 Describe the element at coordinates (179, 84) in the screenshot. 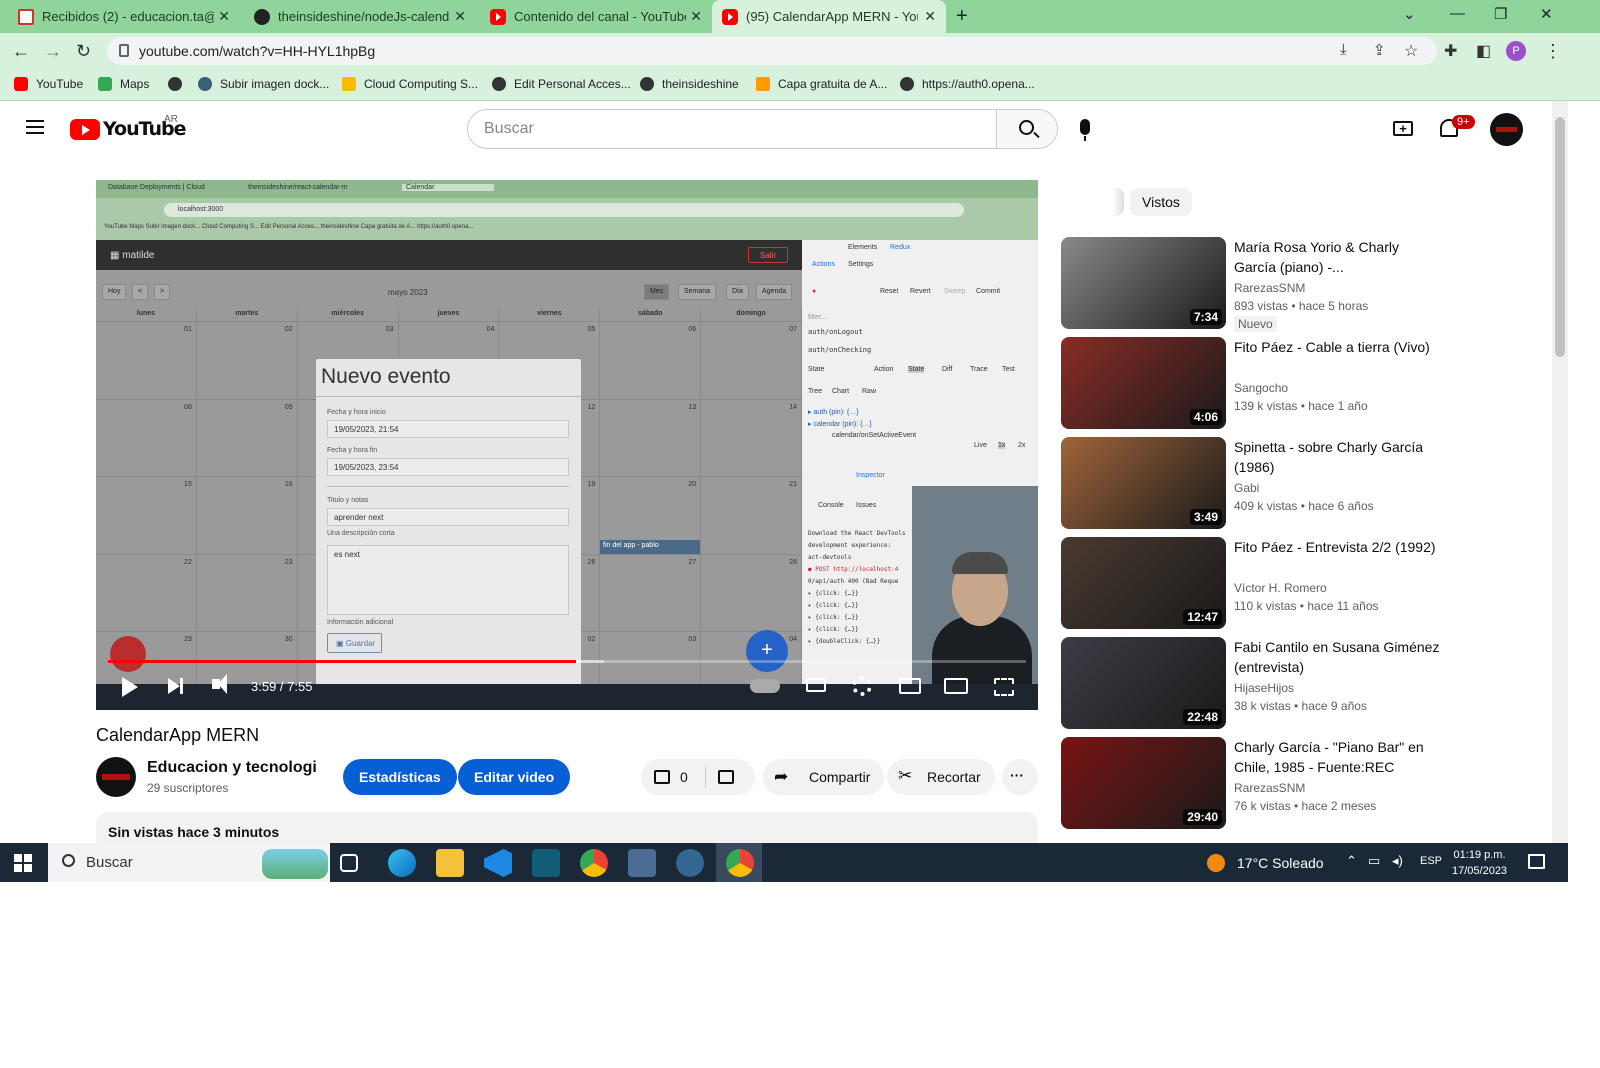

I see `bookmark-web` at that location.